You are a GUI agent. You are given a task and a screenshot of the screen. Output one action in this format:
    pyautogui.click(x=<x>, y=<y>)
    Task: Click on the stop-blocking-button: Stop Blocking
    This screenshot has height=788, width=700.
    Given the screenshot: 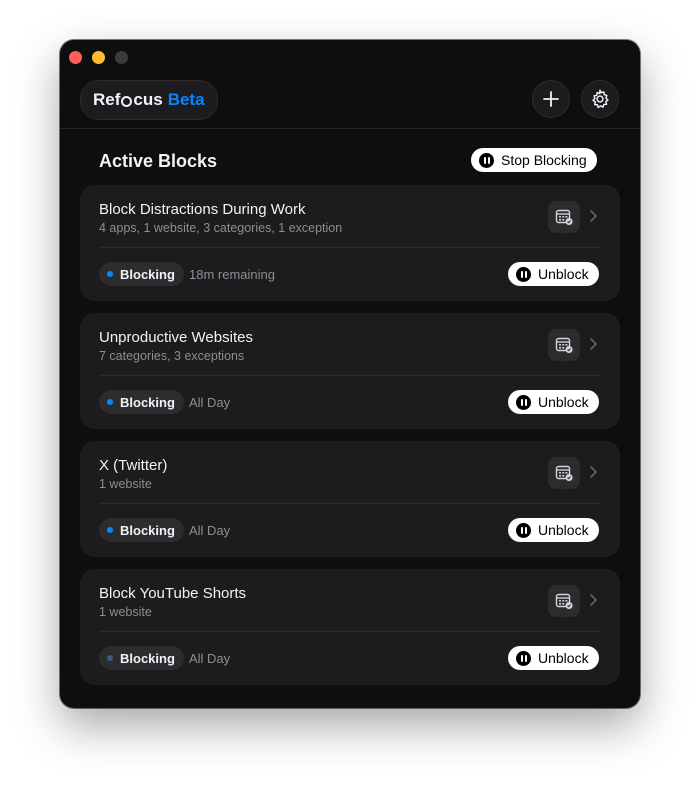 What is the action you would take?
    pyautogui.click(x=534, y=160)
    